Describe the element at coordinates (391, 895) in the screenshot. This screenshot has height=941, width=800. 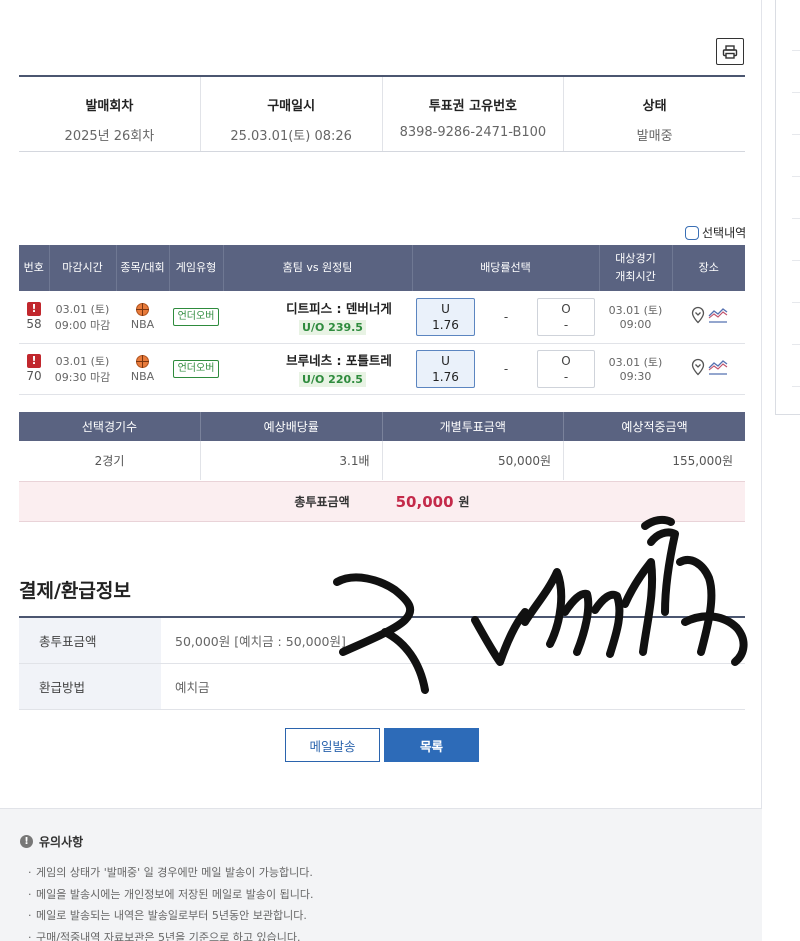
I see `list-item: 메일을 발송시에는 개인정보에 저장된 메일로 발송이 됩니다.` at that location.